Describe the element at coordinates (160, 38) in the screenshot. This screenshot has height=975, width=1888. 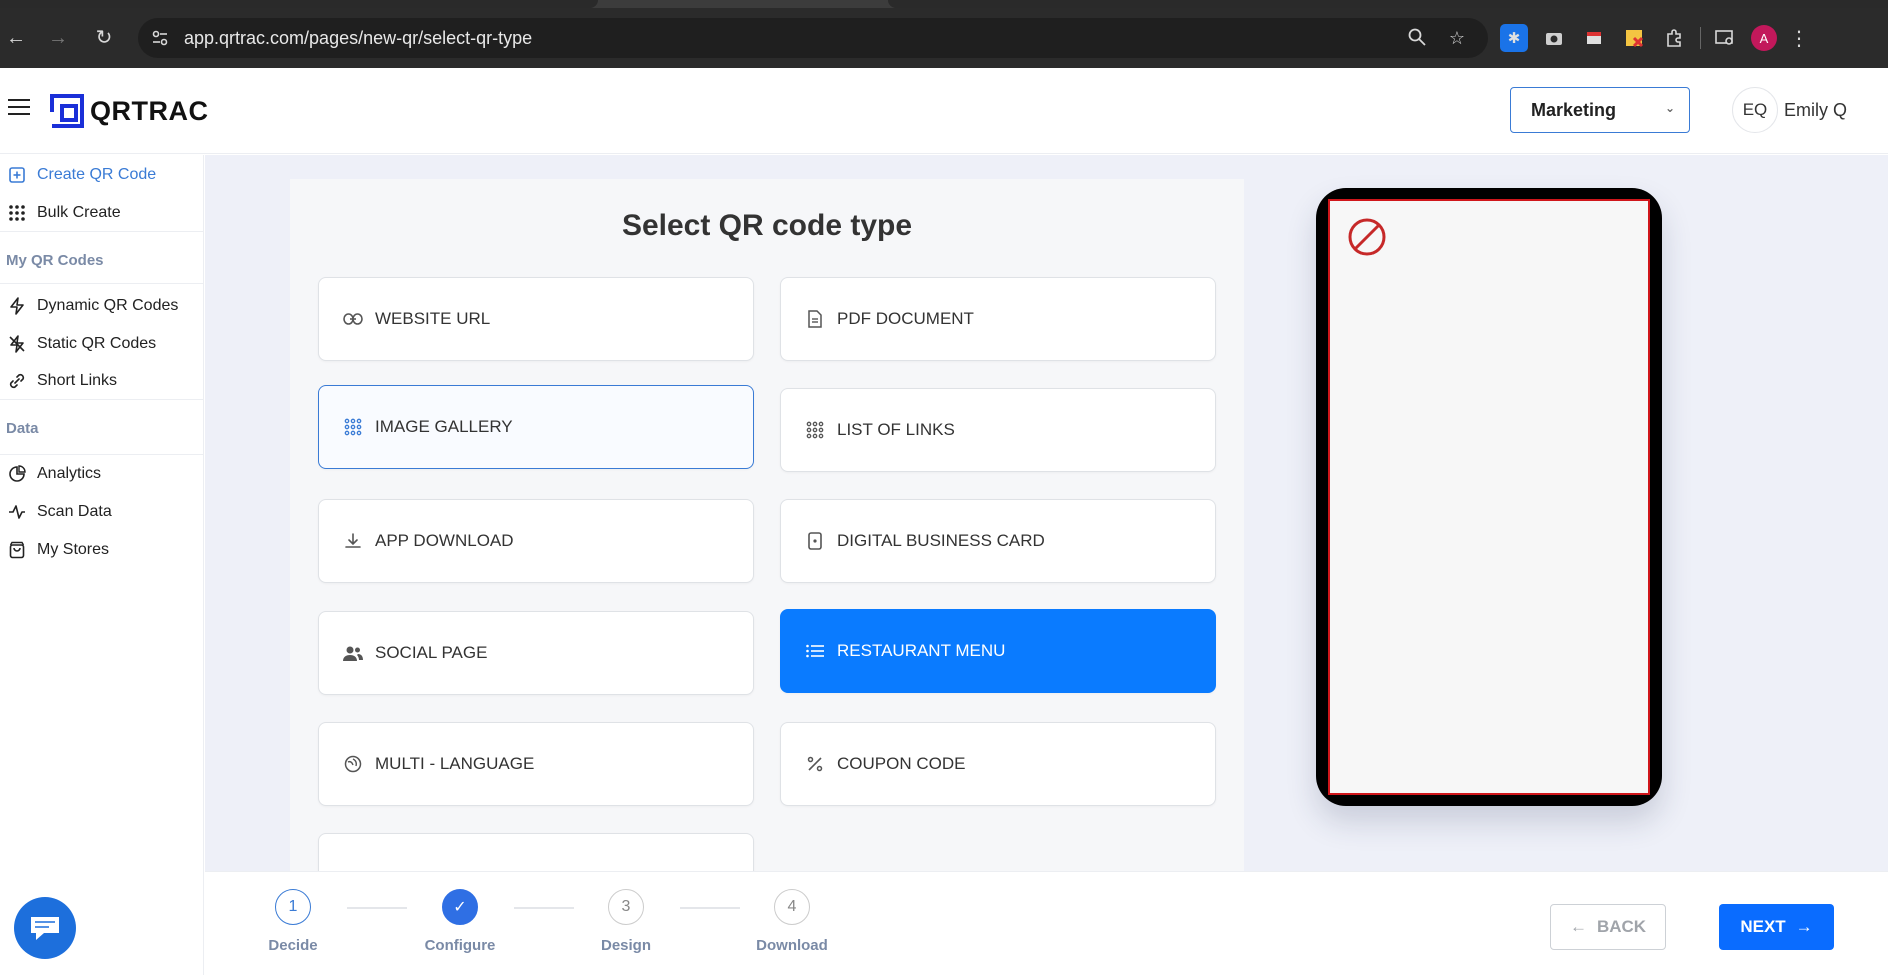
I see `site-settings-icon` at that location.